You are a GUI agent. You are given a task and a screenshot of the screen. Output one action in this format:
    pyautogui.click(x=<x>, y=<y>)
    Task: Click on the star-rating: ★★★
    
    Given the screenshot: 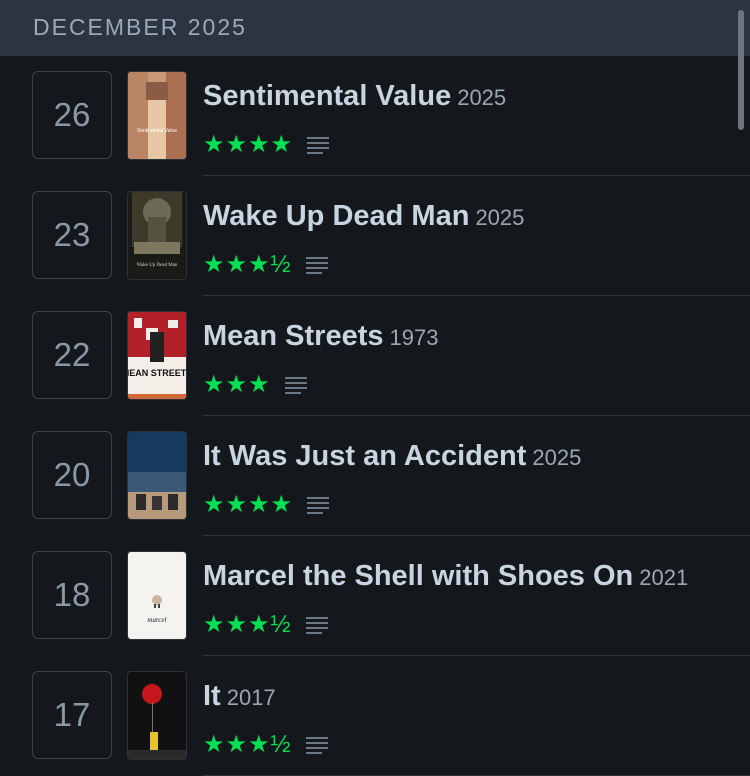 What is the action you would take?
    pyautogui.click(x=237, y=384)
    